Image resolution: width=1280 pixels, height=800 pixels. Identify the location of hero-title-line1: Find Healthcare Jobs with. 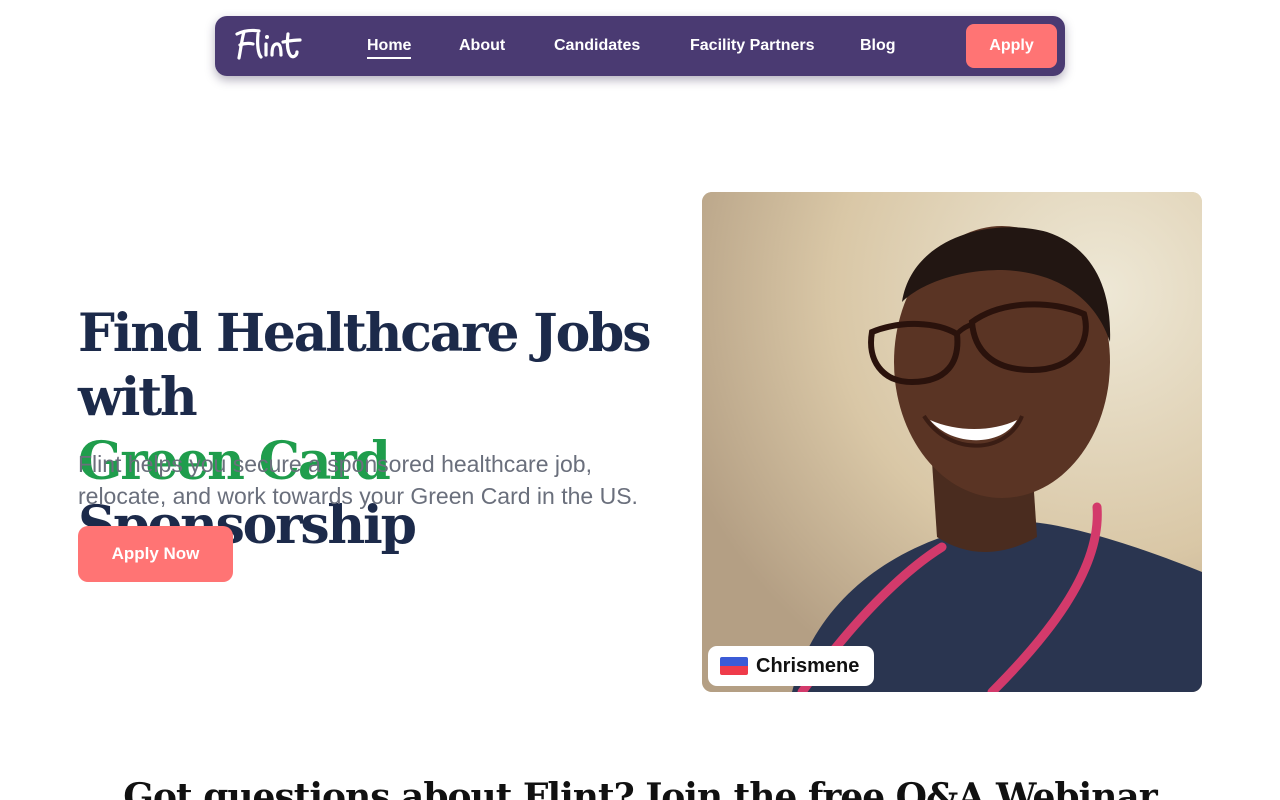
(364, 365).